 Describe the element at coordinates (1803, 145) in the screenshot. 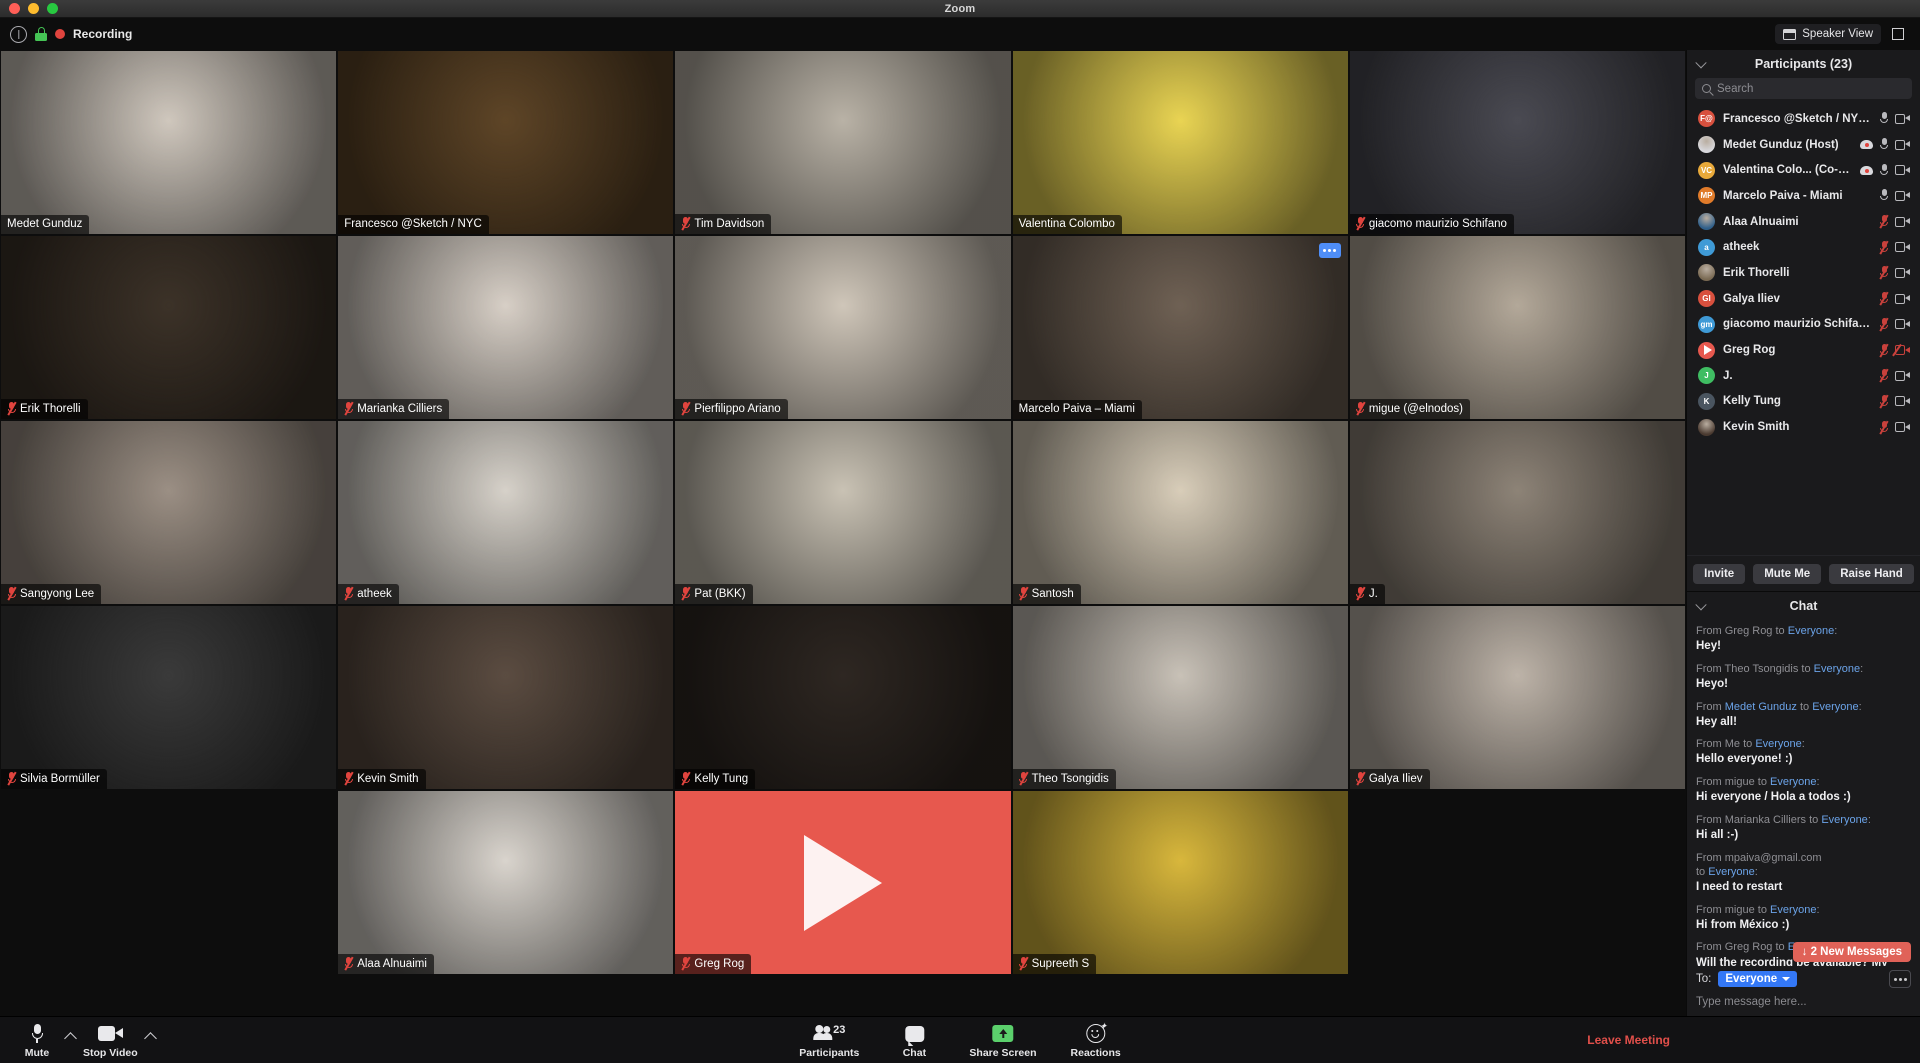

I see `participant-row: Medet Gunduz (Host)` at that location.